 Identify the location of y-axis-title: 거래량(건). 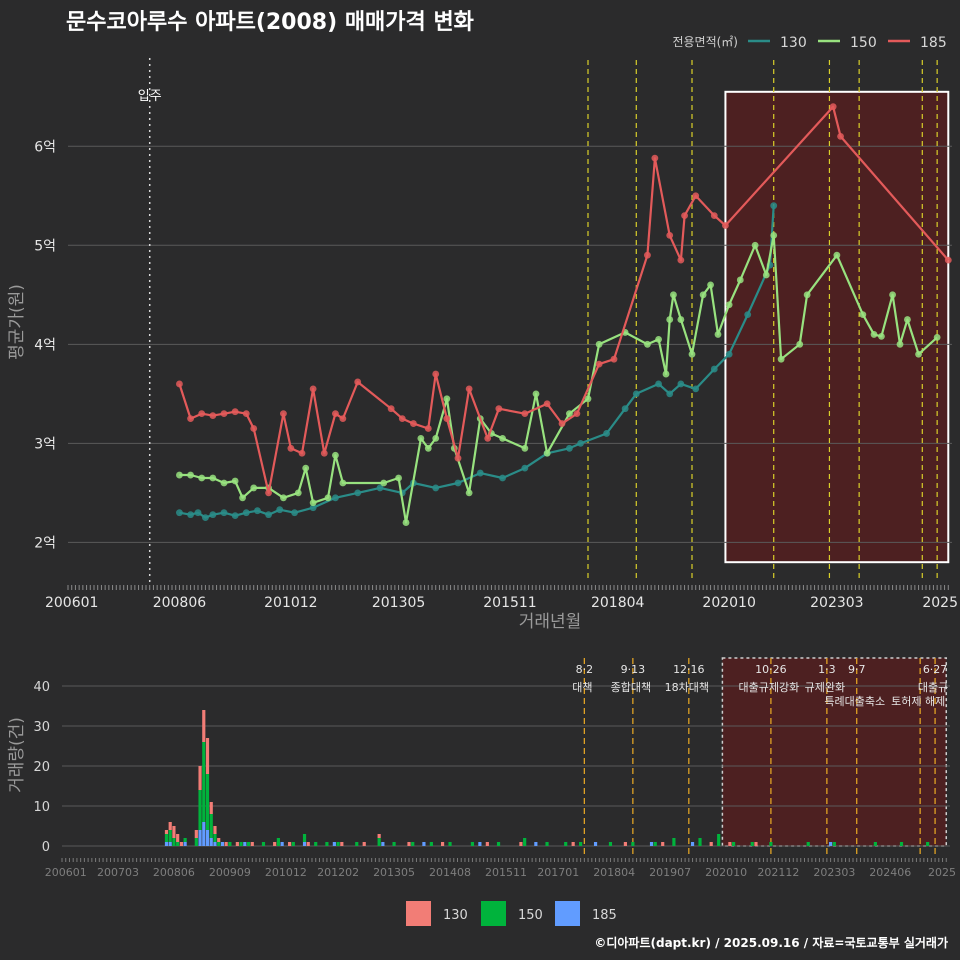
(17, 755).